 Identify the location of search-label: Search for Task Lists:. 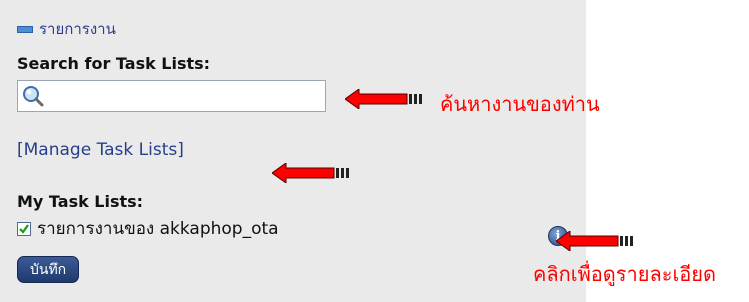
(114, 63).